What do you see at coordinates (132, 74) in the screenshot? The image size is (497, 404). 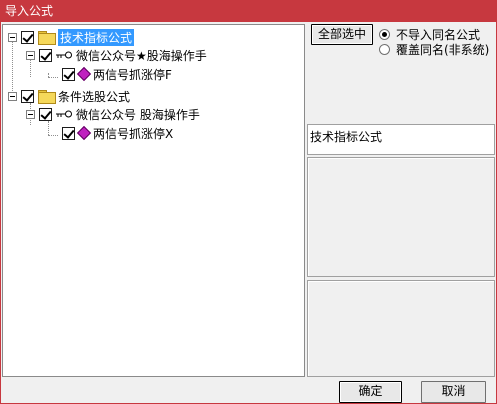 I see `tree-node-label: 两信号抓涨停F` at bounding box center [132, 74].